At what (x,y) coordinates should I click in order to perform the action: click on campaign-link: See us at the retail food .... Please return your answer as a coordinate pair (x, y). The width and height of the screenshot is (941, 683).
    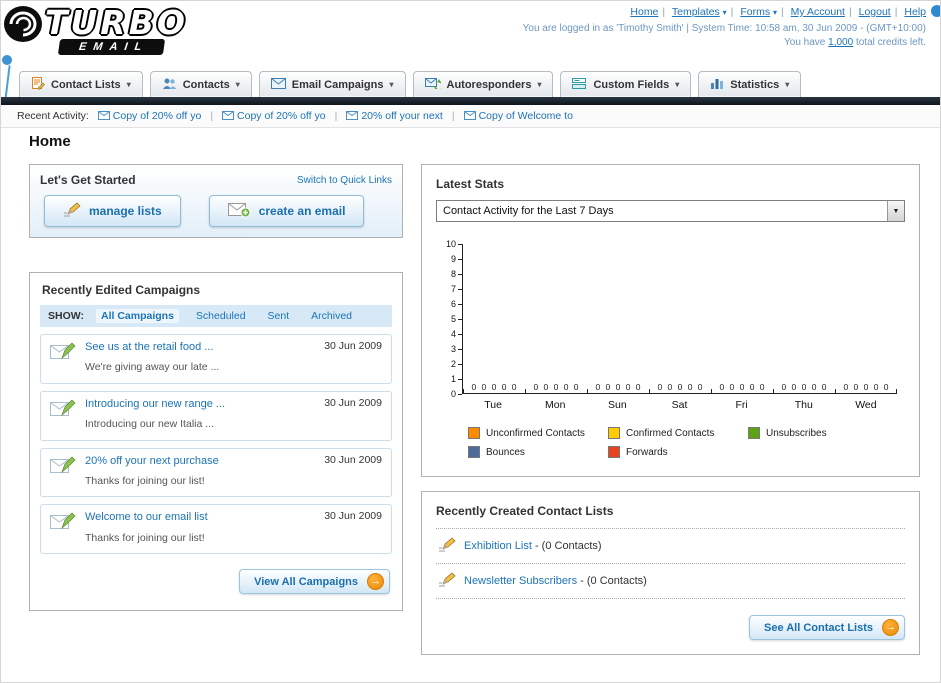
    Looking at the image, I should click on (200, 347).